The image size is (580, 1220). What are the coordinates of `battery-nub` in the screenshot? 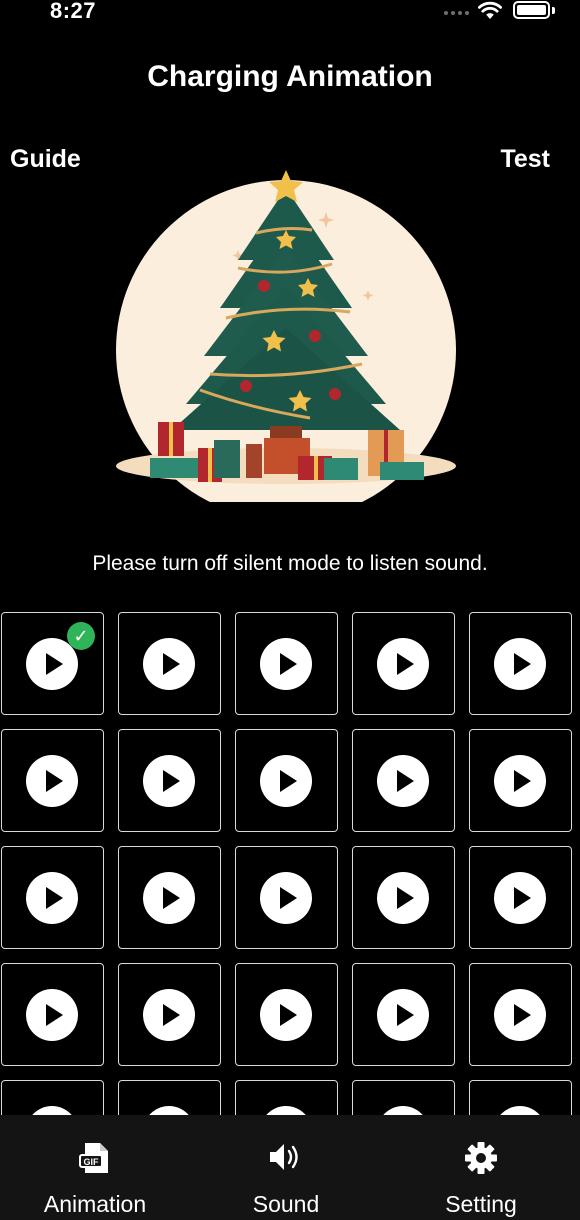 It's located at (553, 10).